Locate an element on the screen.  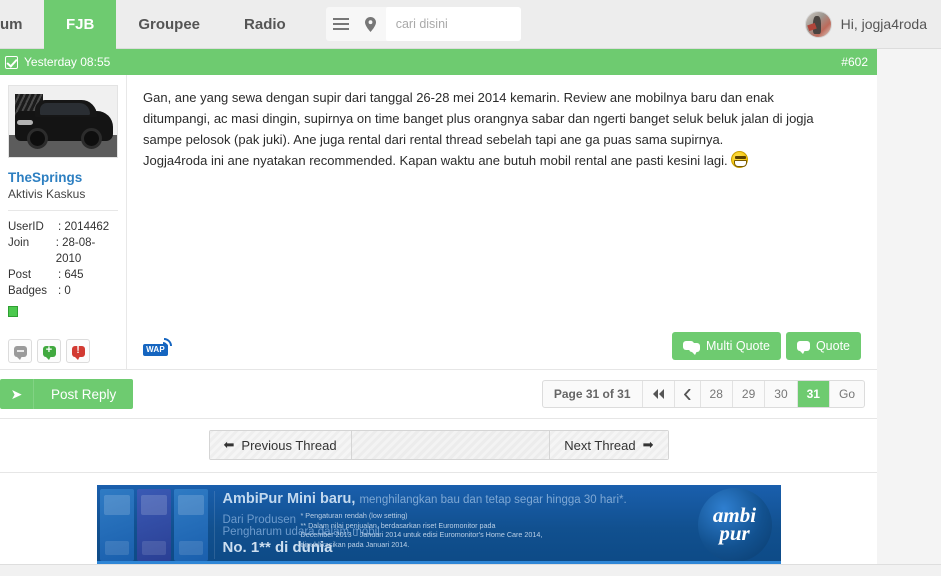
plus-bubble-icon is located at coordinates (49, 352).